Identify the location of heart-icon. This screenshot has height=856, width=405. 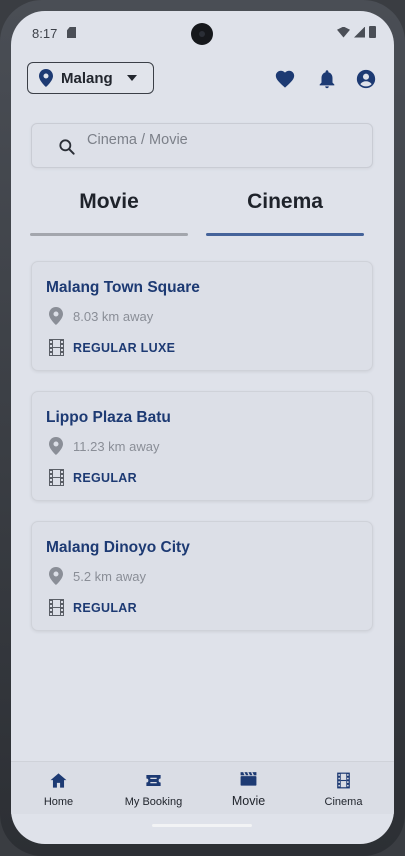
(285, 79).